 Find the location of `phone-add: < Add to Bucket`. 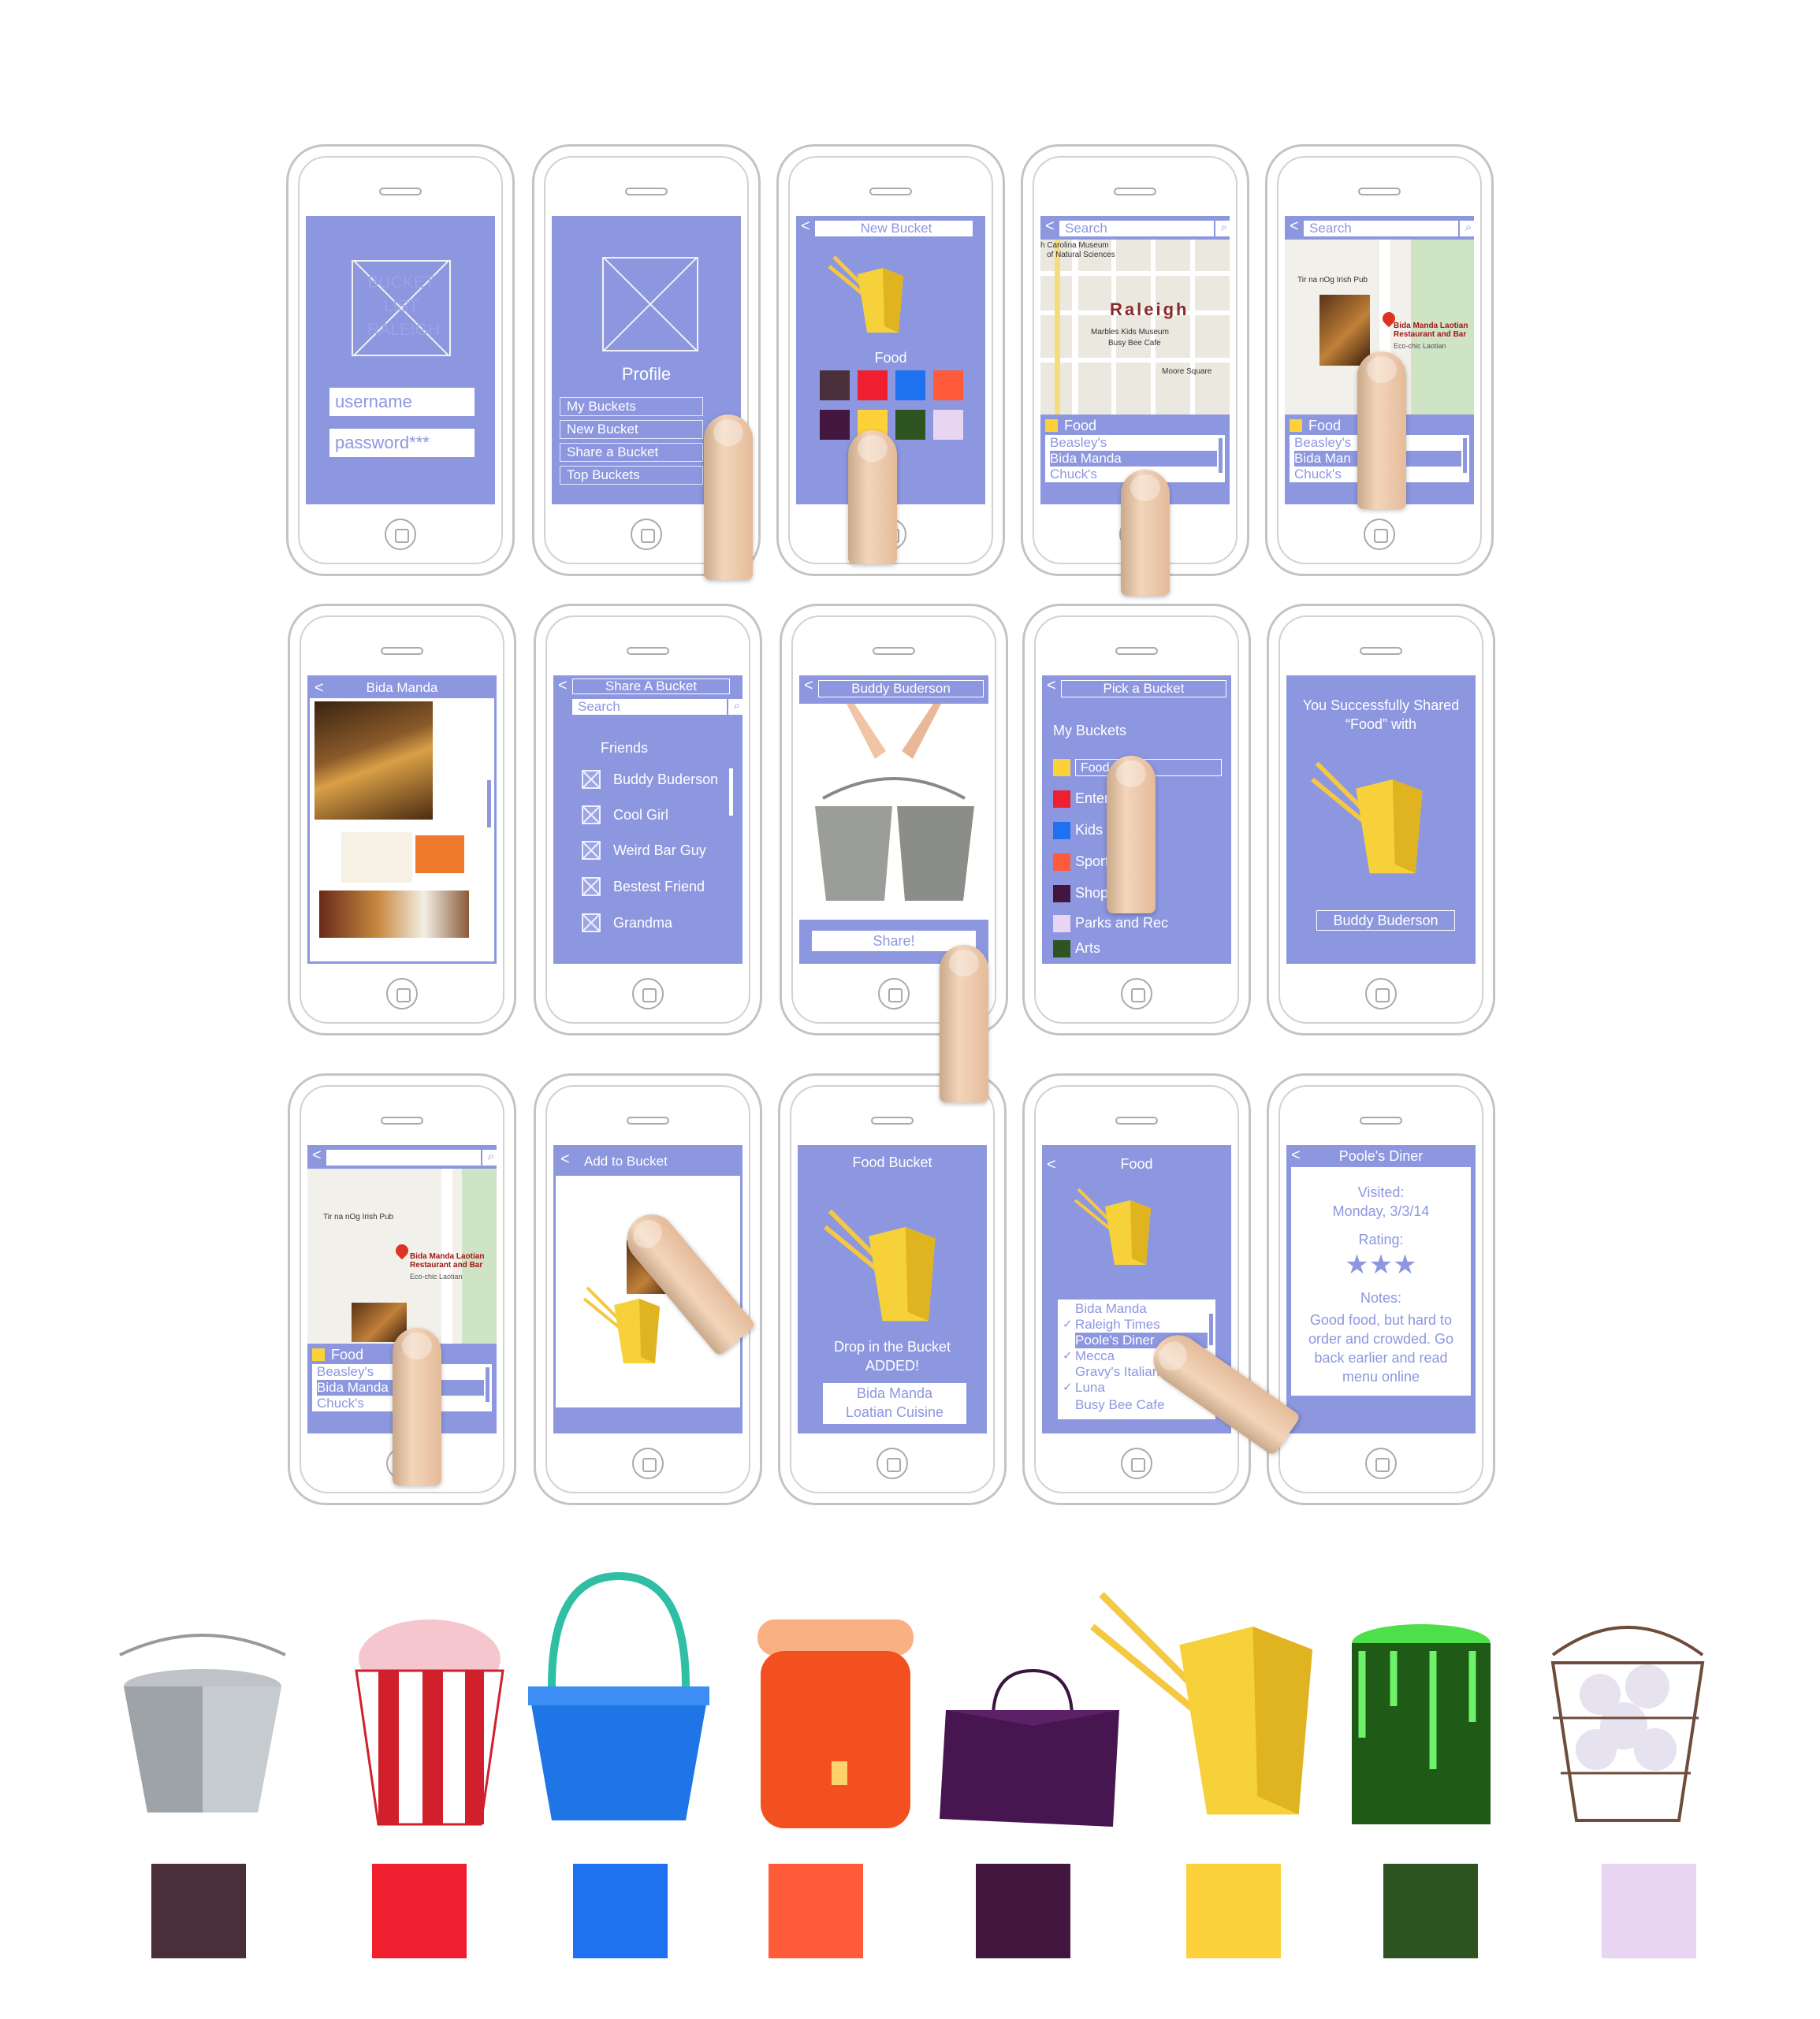

phone-add: < Add to Bucket is located at coordinates (648, 1289).